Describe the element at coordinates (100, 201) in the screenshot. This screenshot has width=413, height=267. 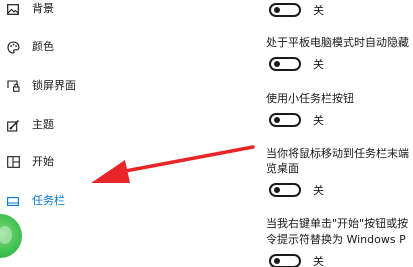
I see `sidebar-item-taskbar: 任务栏` at that location.